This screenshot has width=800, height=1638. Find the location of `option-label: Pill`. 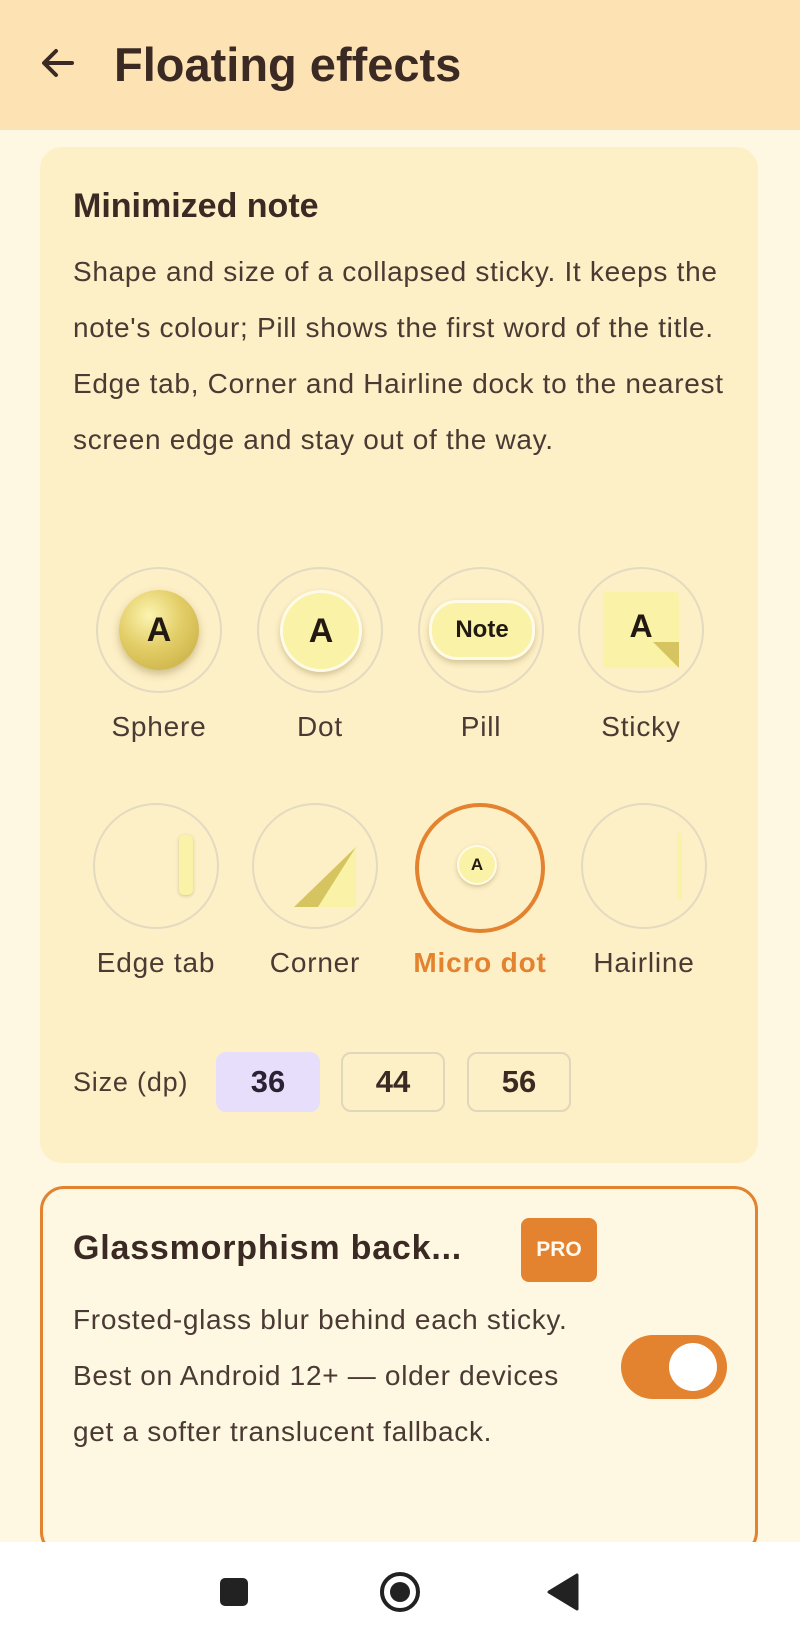

option-label: Pill is located at coordinates (481, 726).